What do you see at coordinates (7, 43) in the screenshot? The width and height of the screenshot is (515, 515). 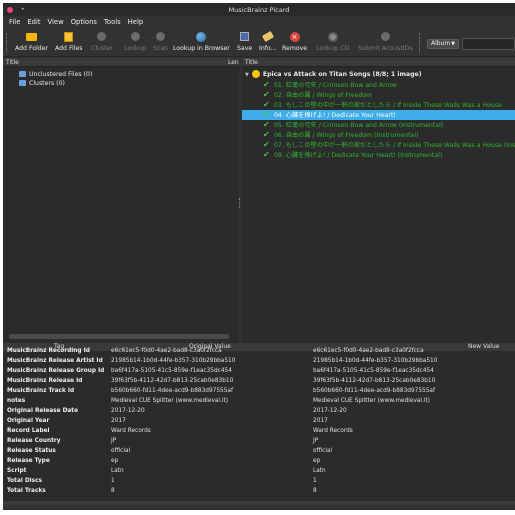 I see `toolbar-grip` at bounding box center [7, 43].